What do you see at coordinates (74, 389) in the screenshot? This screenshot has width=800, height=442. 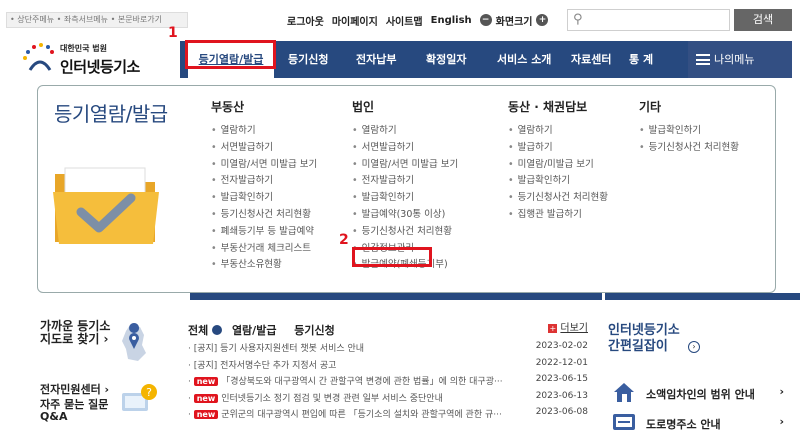 I see `e-civil-center-link: 전자민원센터 ›` at bounding box center [74, 389].